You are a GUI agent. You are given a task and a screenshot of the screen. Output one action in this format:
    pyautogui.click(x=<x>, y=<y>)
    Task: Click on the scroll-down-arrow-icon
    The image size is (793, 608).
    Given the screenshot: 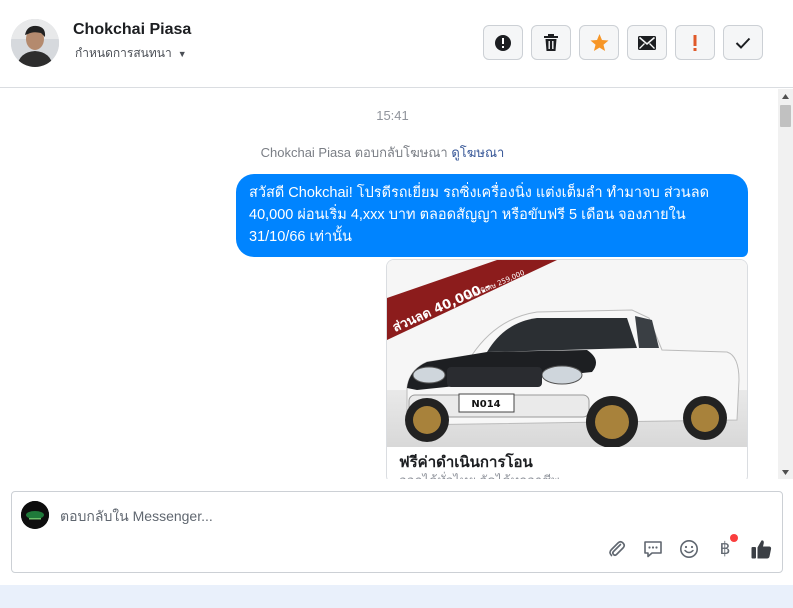 What is the action you would take?
    pyautogui.click(x=785, y=472)
    